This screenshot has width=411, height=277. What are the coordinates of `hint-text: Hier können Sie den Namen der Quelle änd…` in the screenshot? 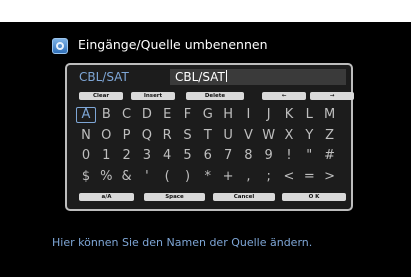 It's located at (182, 242).